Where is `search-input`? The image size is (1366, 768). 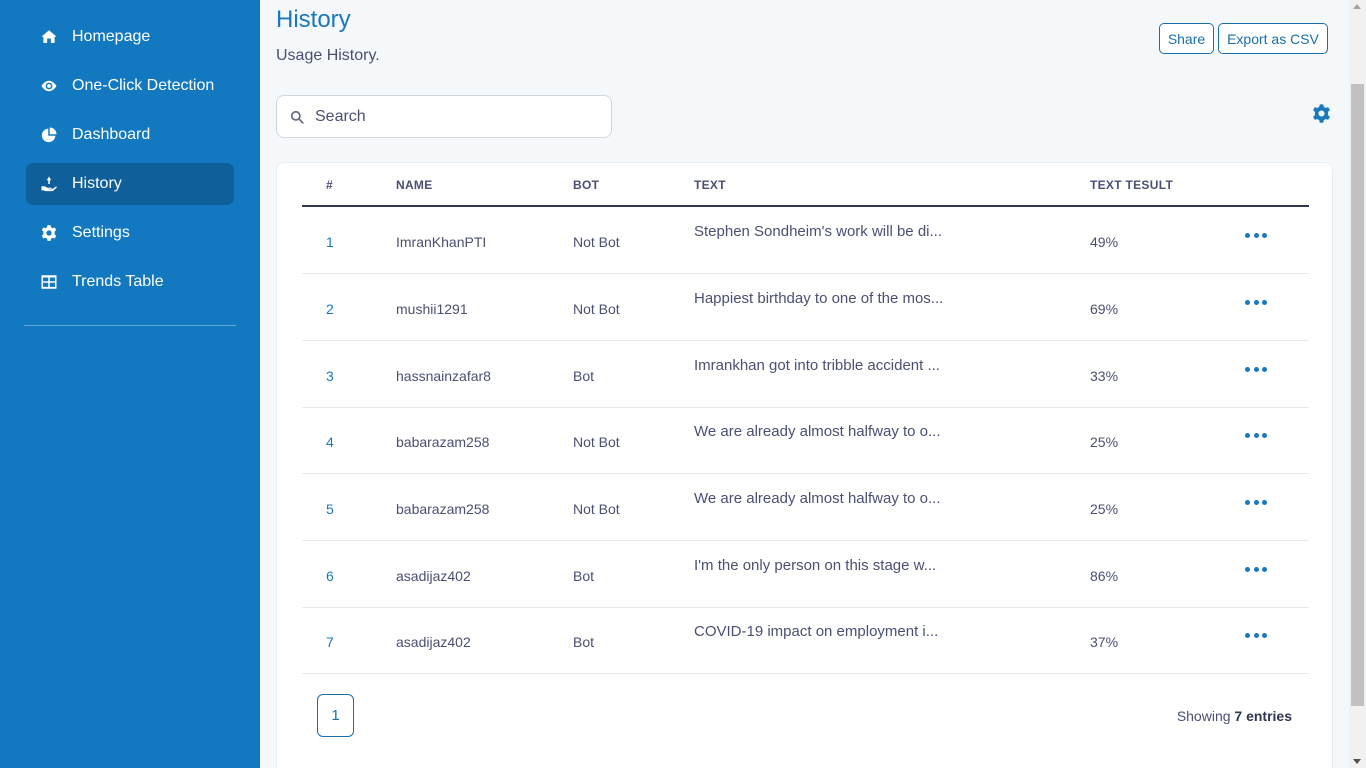 search-input is located at coordinates (460, 116).